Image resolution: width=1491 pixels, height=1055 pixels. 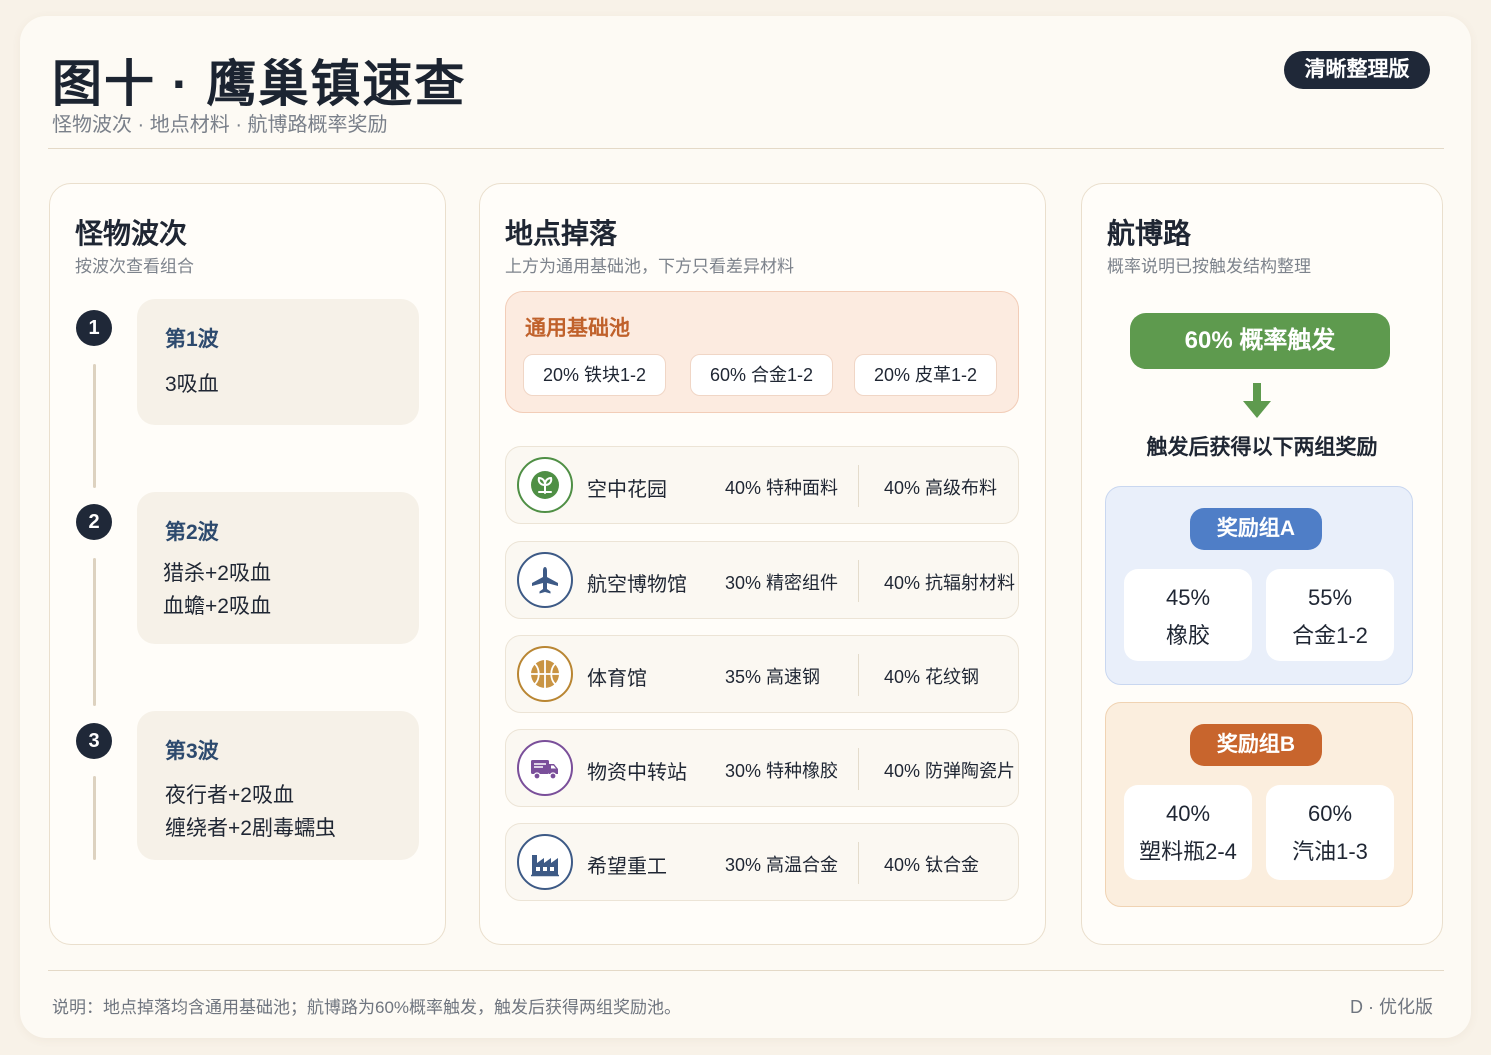 I want to click on wave-title: 第1波, so click(x=192, y=339).